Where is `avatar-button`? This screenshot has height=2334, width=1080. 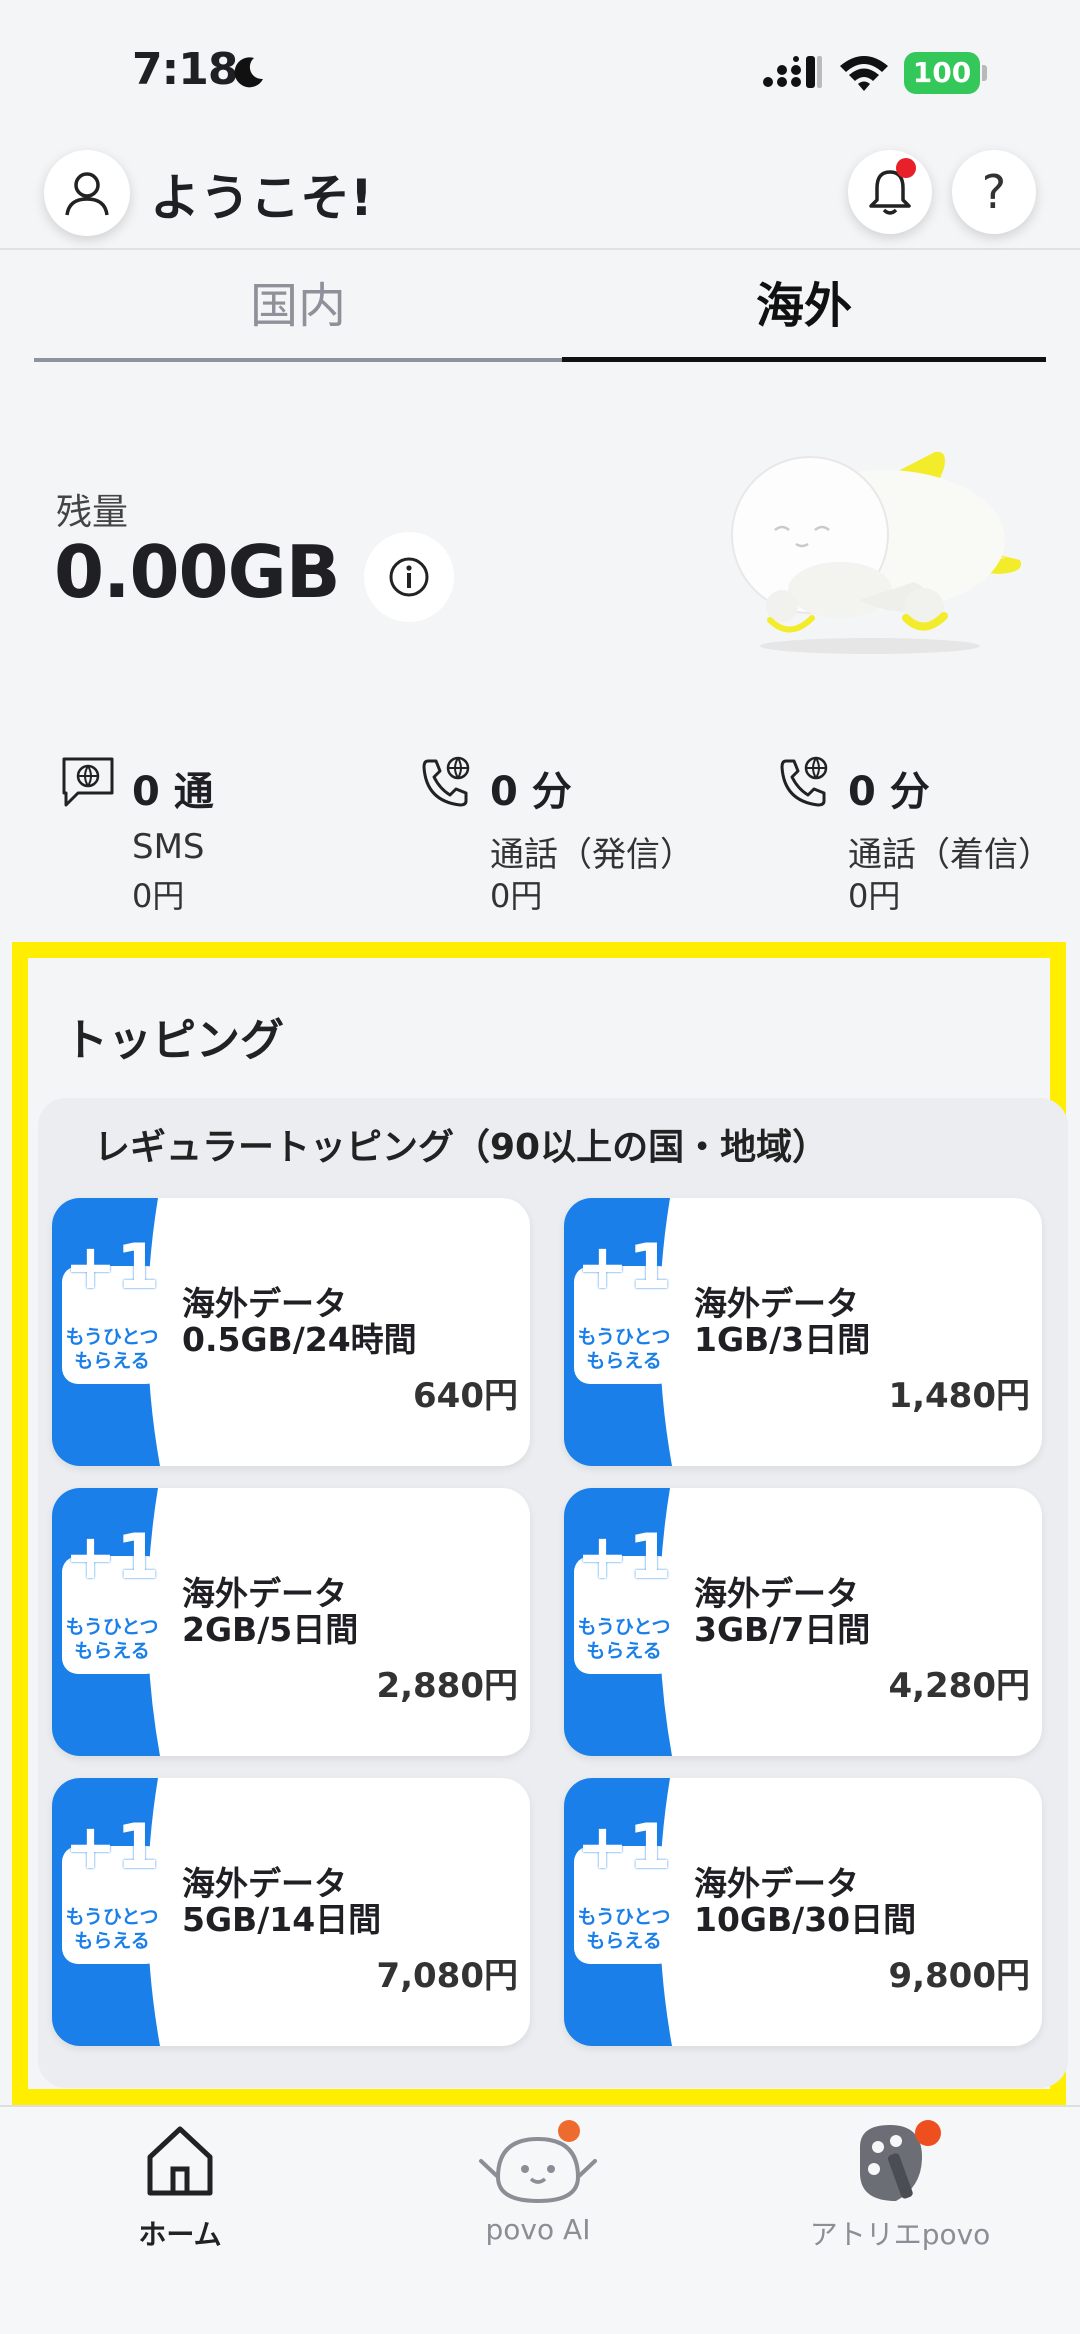 avatar-button is located at coordinates (87, 193).